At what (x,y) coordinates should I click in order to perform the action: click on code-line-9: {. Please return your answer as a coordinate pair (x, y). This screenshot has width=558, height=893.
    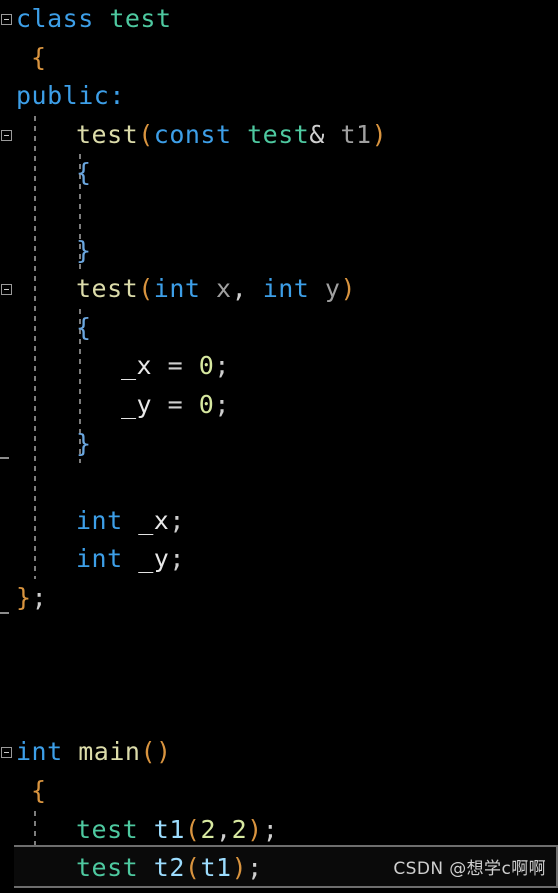
    Looking at the image, I should click on (279, 328).